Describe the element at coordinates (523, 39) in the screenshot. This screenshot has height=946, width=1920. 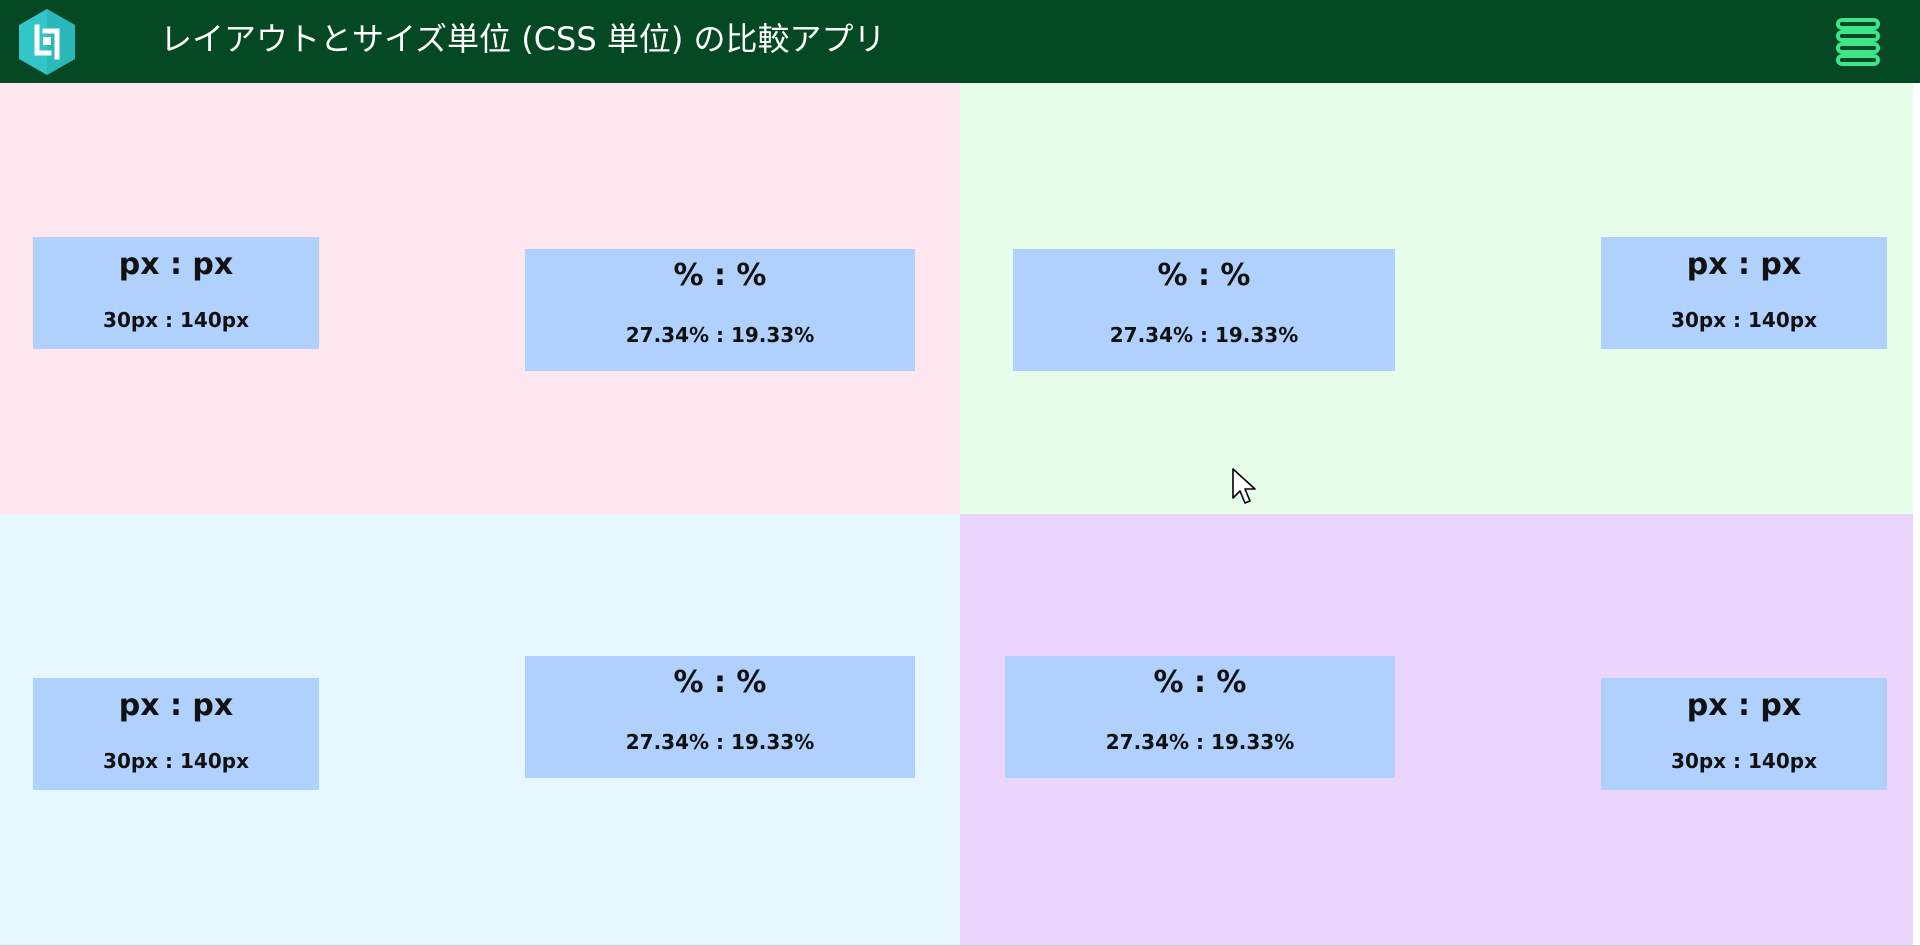
I see `app-title: レイアウトとサイズ単位 (CSS 単位) の比較アプリ` at that location.